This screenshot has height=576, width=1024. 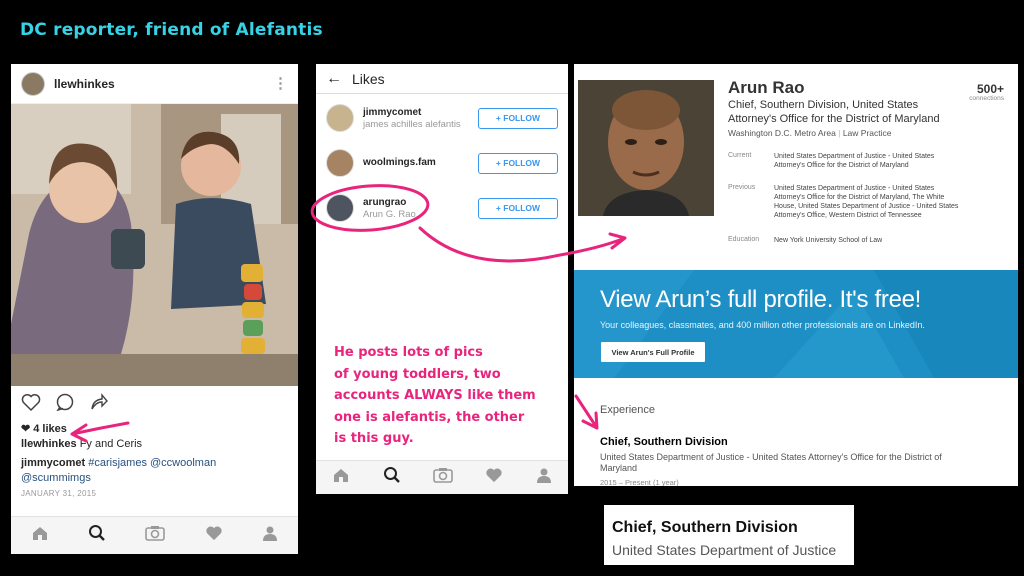 What do you see at coordinates (49, 444) in the screenshot?
I see `caption-username: llewhinkes` at bounding box center [49, 444].